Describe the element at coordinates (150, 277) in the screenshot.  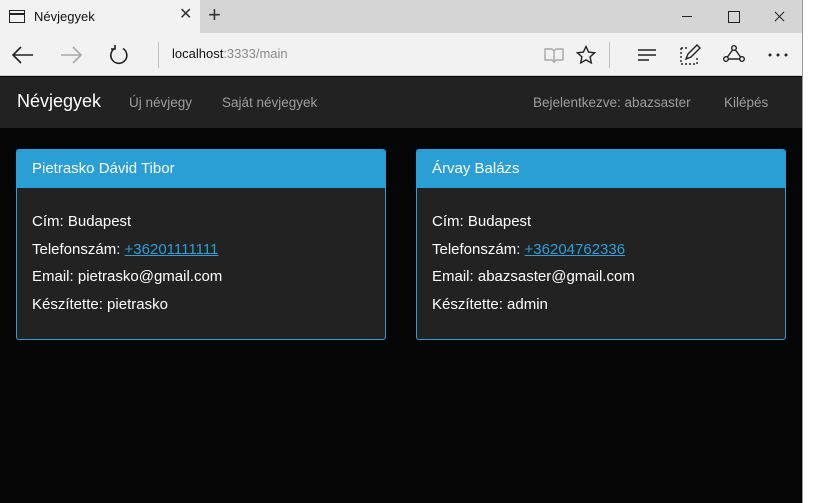
I see `email-value: pietrasko@gmail.com` at that location.